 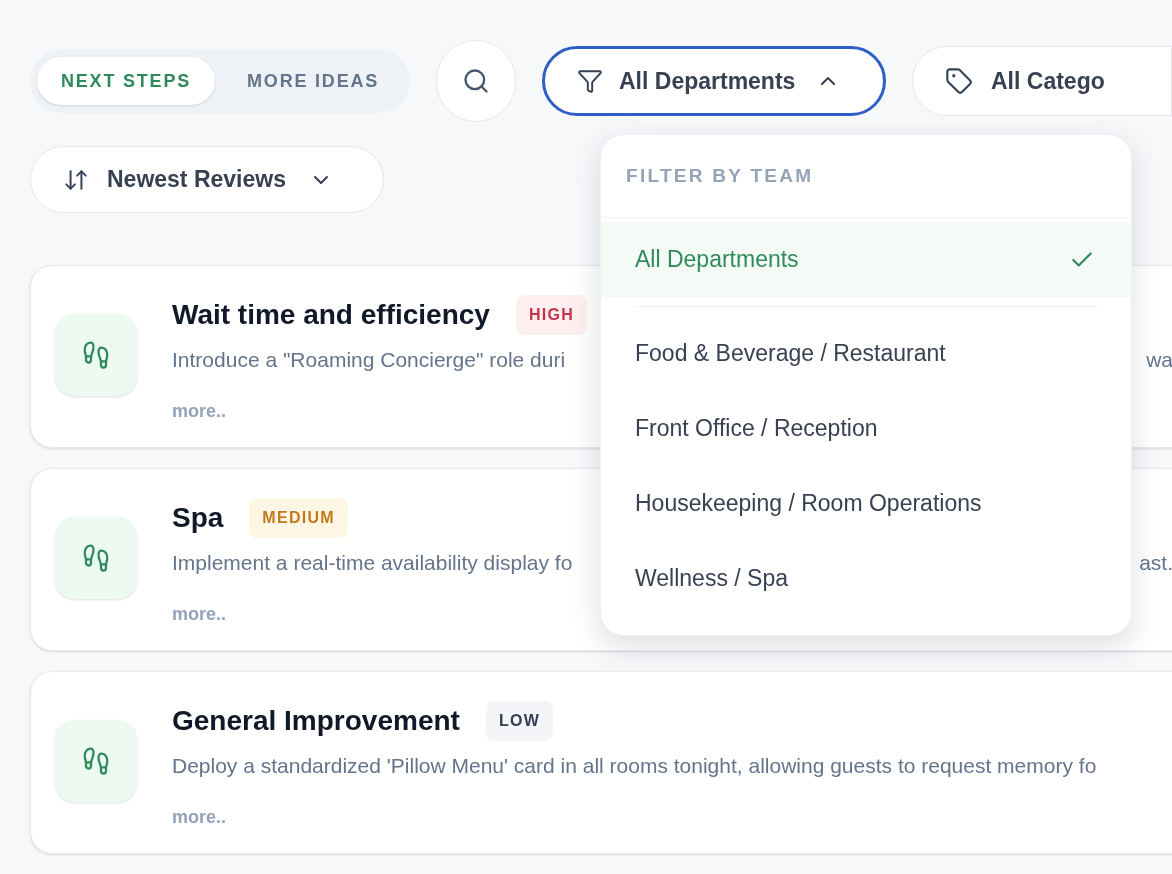 I want to click on sort-button: Newest Reviews, so click(x=207, y=179).